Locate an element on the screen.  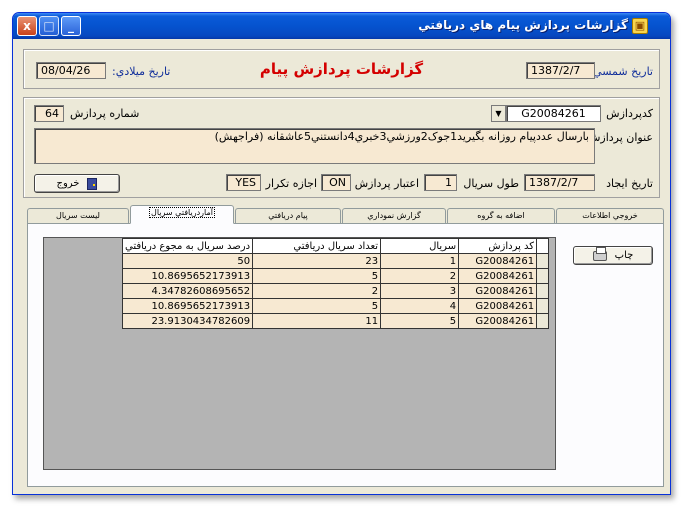
tab-serial-stats: آماردريافتي سريال is located at coordinates (182, 214).